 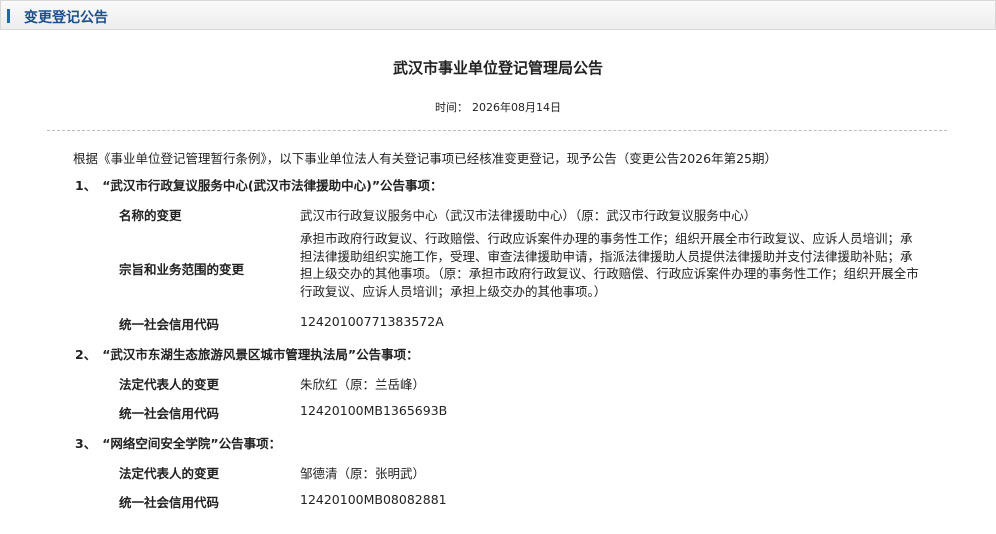 What do you see at coordinates (372, 321) in the screenshot?
I see `field-value: 12420100771383572A` at bounding box center [372, 321].